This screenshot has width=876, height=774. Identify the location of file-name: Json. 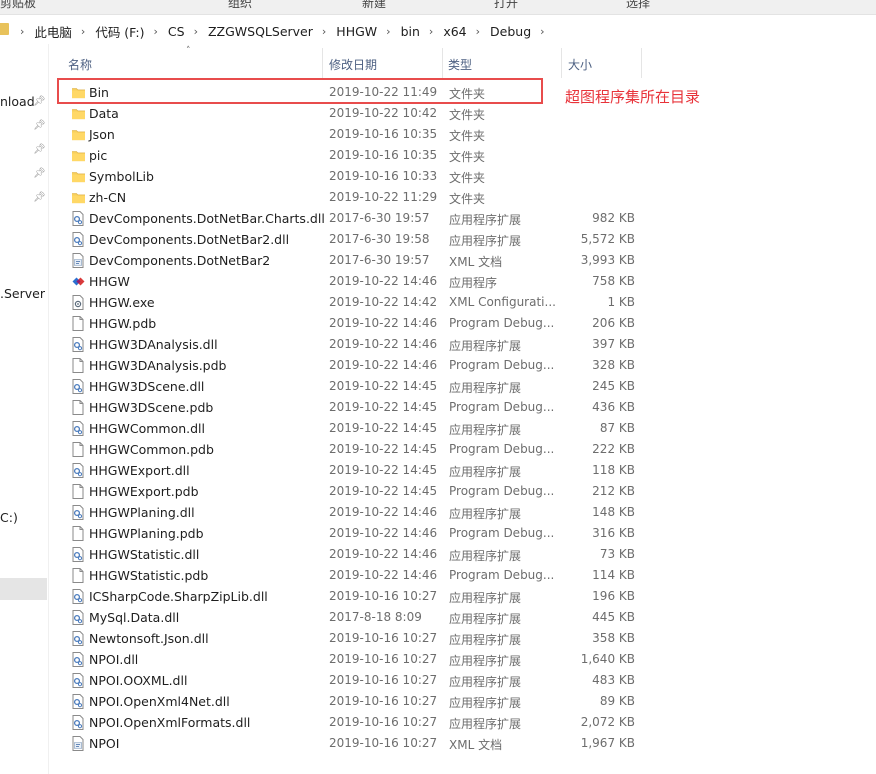
(102, 134).